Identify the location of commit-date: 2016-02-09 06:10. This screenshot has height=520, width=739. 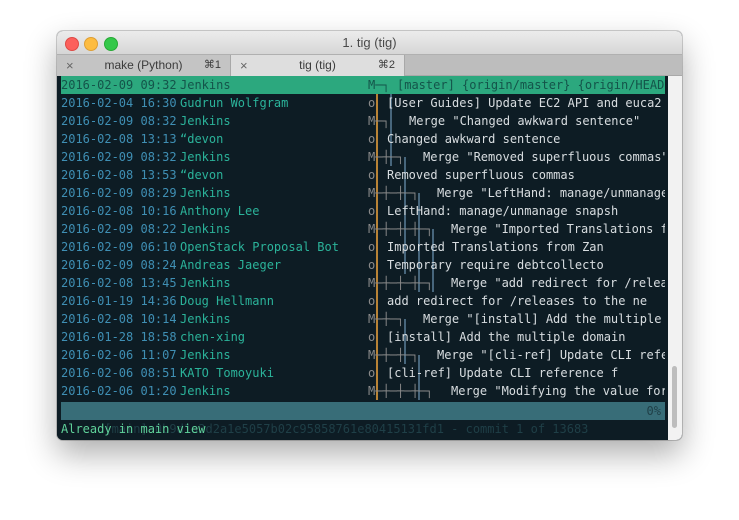
(119, 247).